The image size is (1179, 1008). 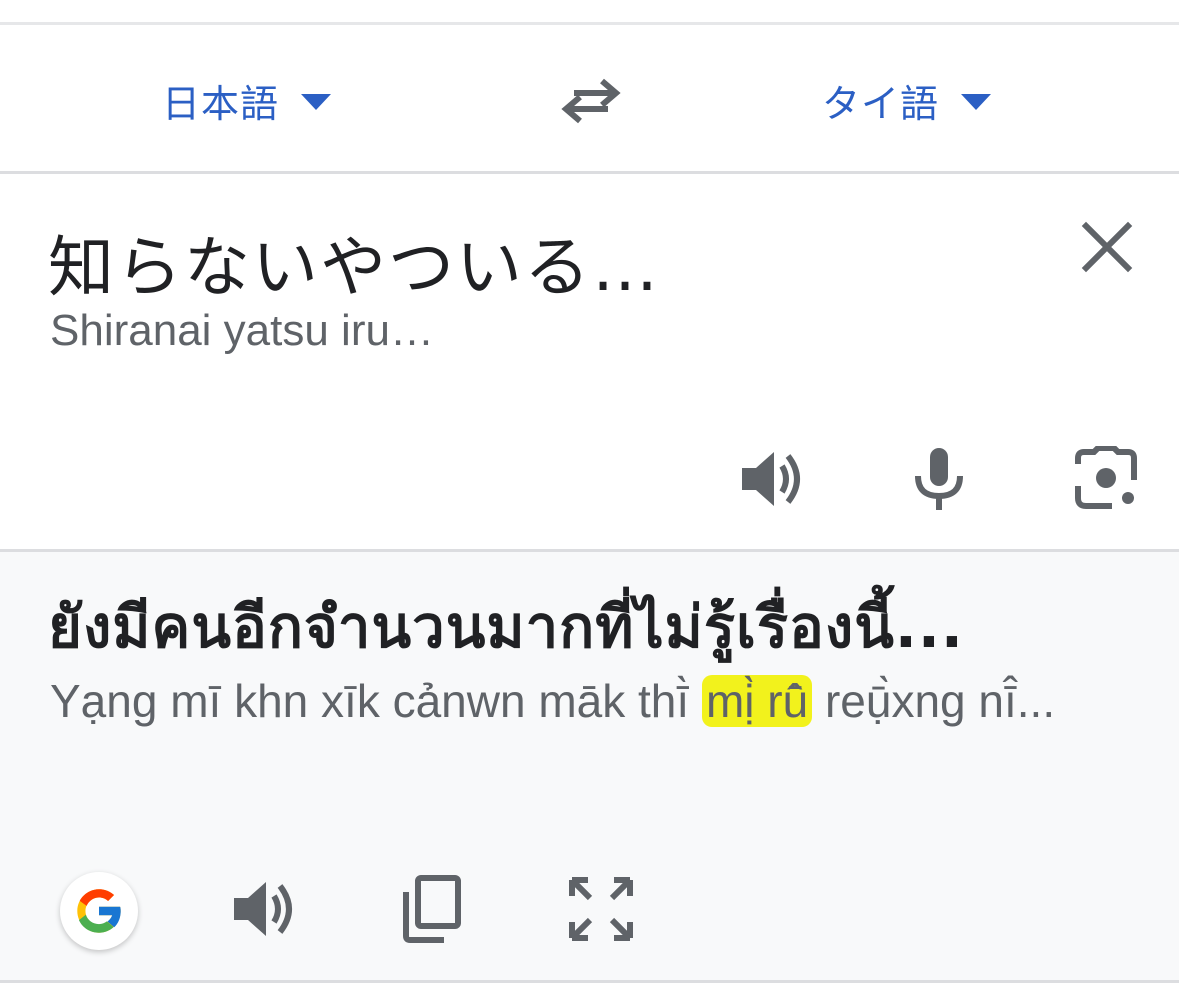 I want to click on language-bar: 日本語 タイ語, so click(x=589, y=98).